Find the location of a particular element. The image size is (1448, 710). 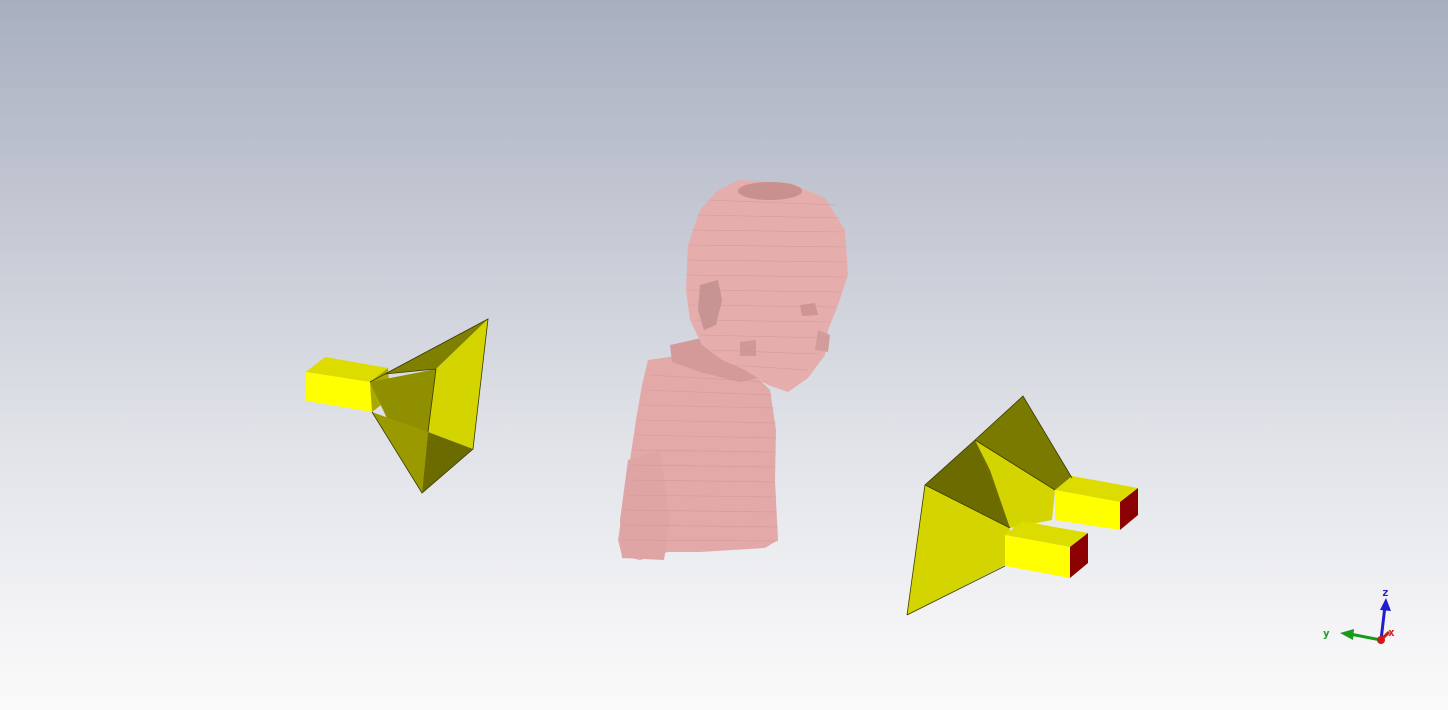

left-horn-antenna is located at coordinates (397, 406).